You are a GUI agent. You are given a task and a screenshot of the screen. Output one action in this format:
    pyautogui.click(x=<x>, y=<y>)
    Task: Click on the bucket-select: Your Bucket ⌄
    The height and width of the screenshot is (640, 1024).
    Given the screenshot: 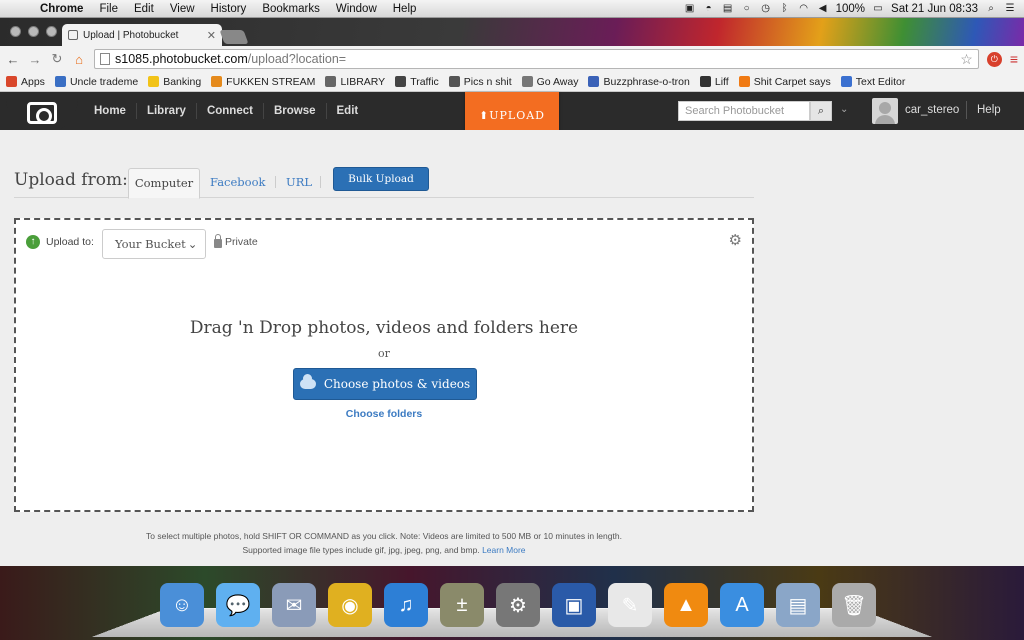 What is the action you would take?
    pyautogui.click(x=154, y=244)
    